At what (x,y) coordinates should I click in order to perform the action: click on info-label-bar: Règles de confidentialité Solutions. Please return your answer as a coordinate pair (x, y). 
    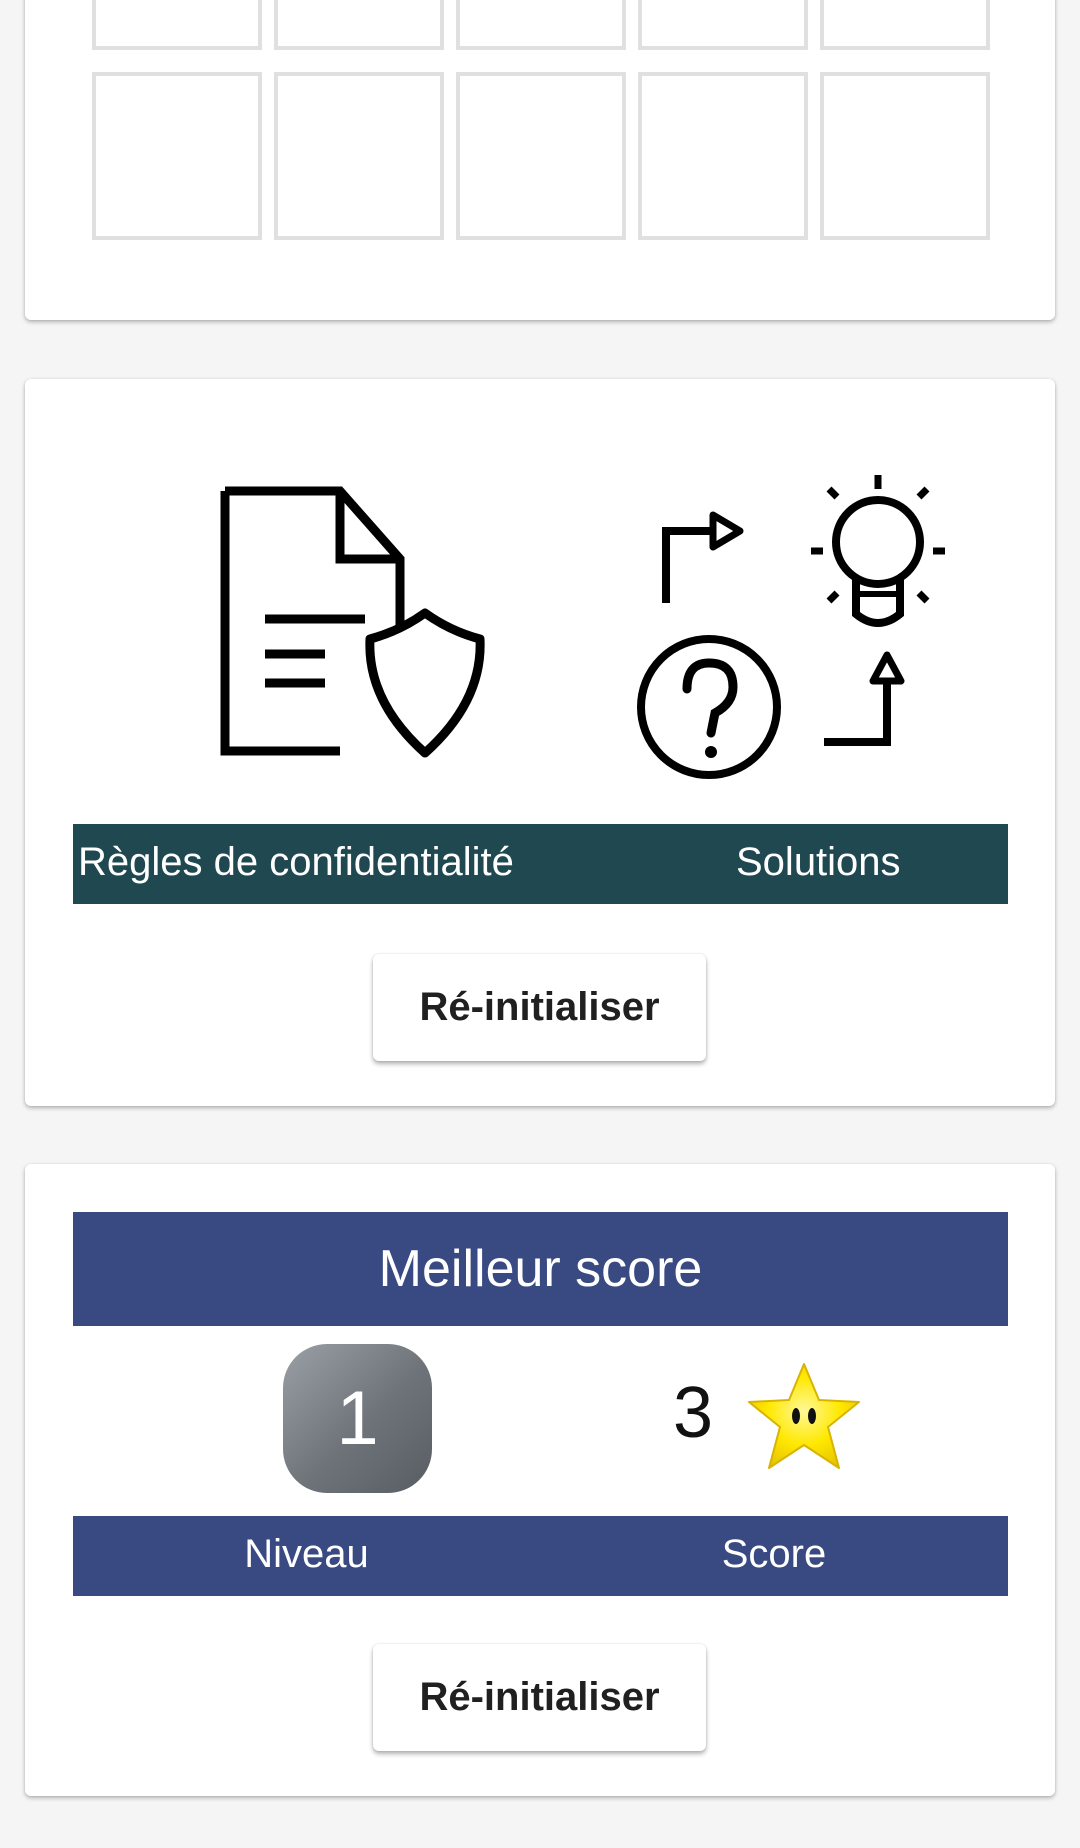
    Looking at the image, I should click on (540, 864).